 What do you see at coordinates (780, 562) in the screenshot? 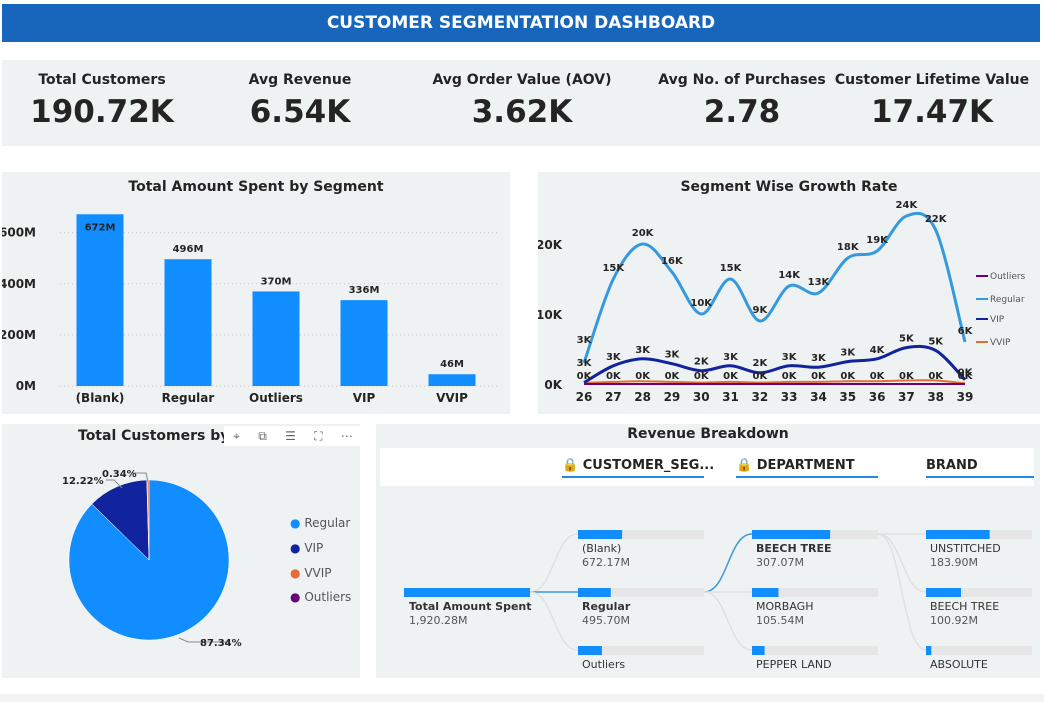
I see `department-node-value: 307.07M` at bounding box center [780, 562].